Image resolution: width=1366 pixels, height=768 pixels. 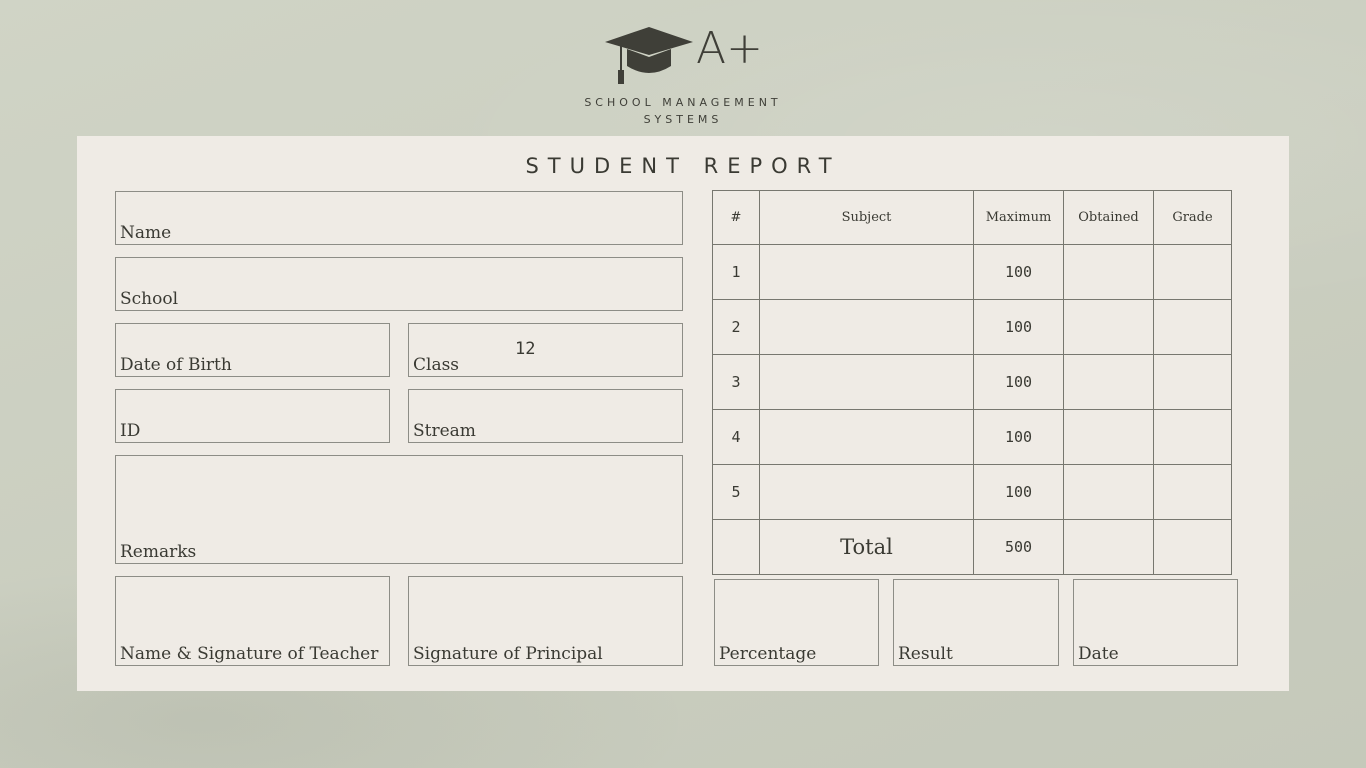 I want to click on total-number-cell, so click(x=736, y=547).